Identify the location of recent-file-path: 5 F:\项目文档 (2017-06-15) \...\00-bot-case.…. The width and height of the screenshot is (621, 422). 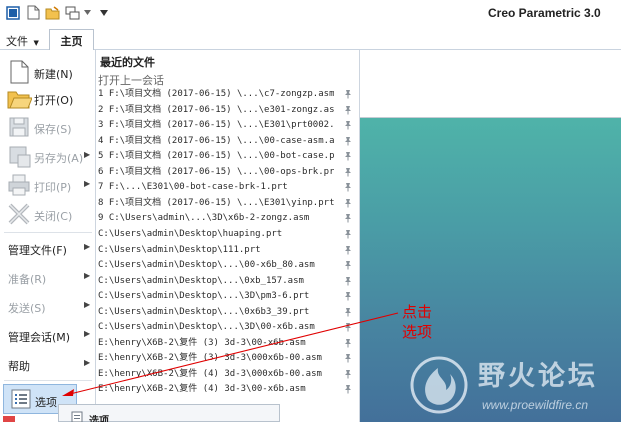
(216, 156).